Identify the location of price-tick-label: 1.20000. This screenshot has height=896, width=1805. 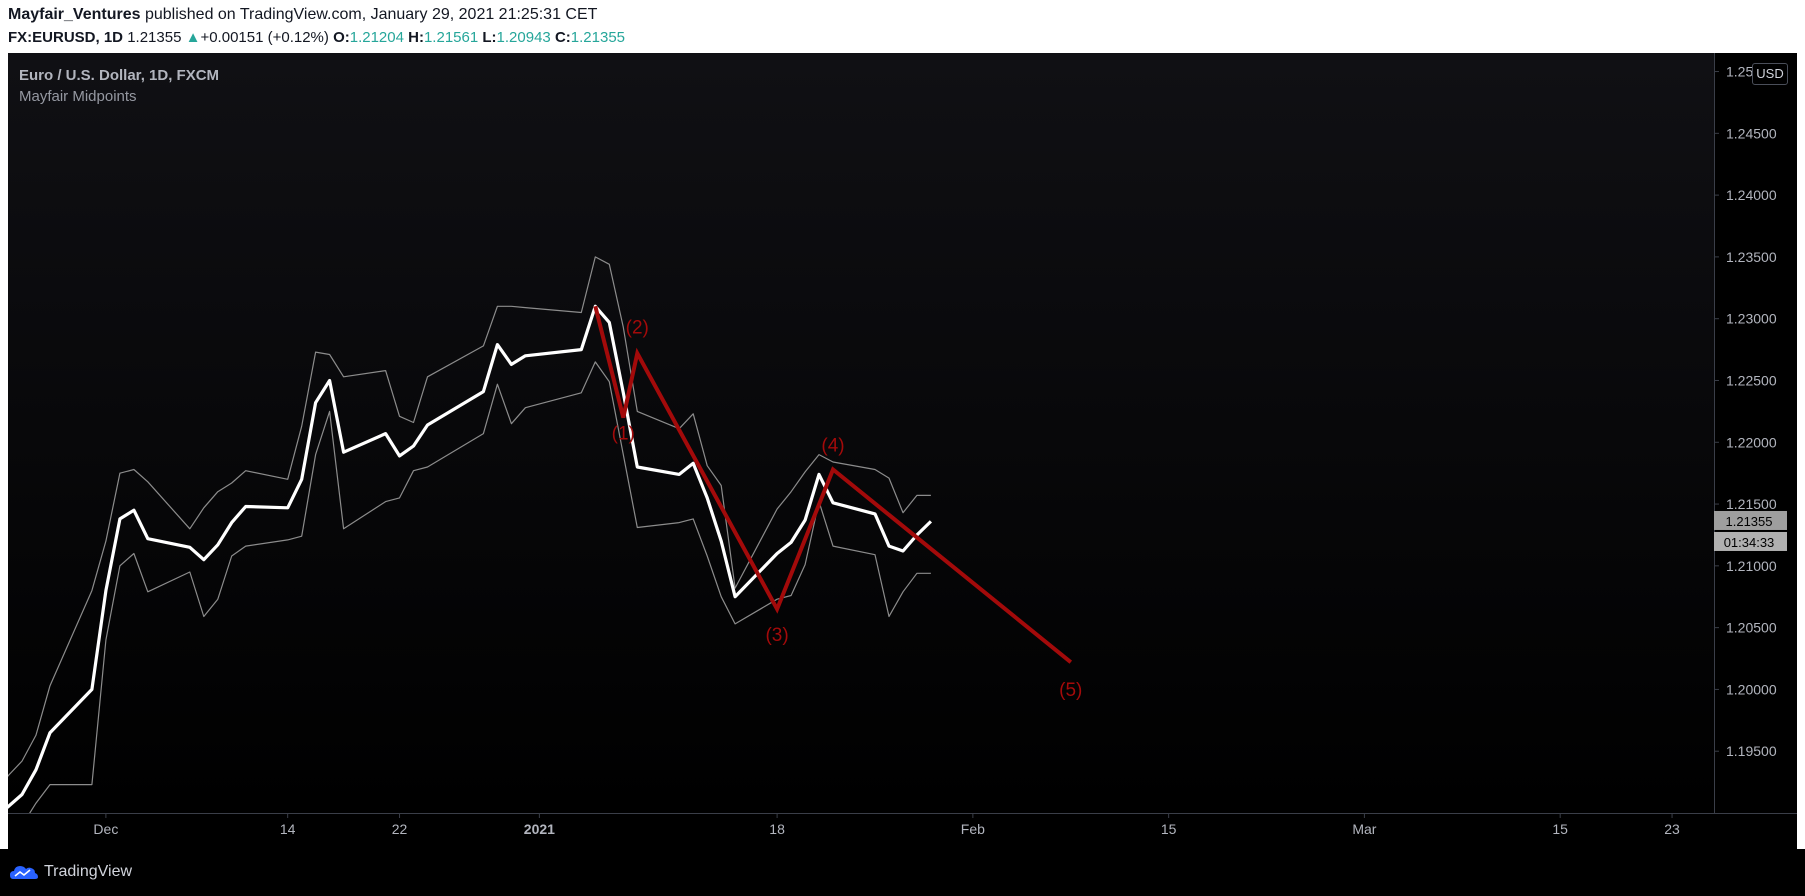
(1751, 689).